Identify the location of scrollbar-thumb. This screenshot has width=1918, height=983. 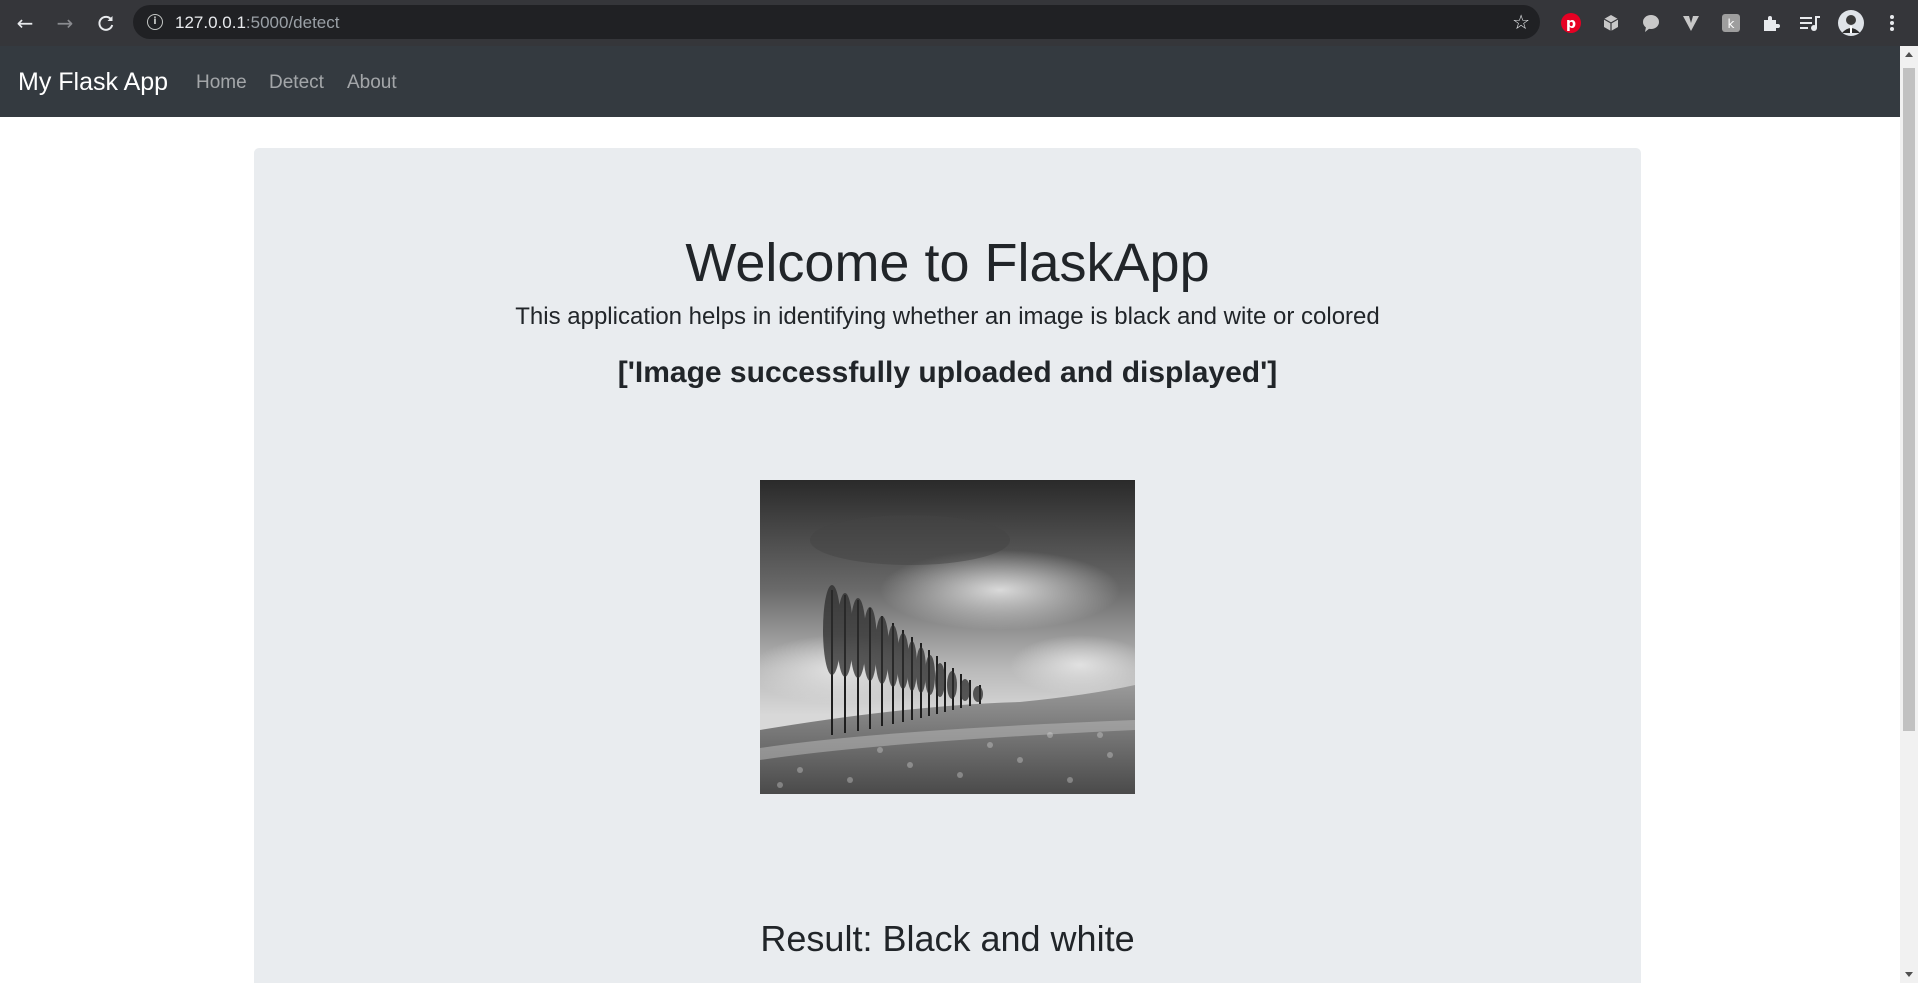
(1909, 399).